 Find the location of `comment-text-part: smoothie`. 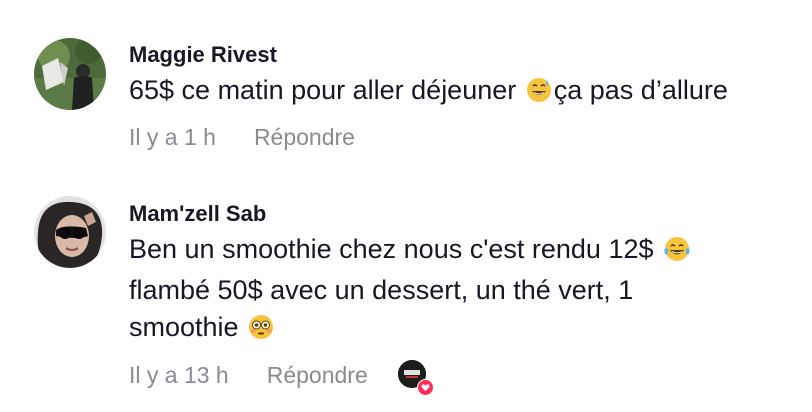

comment-text-part: smoothie is located at coordinates (188, 327).